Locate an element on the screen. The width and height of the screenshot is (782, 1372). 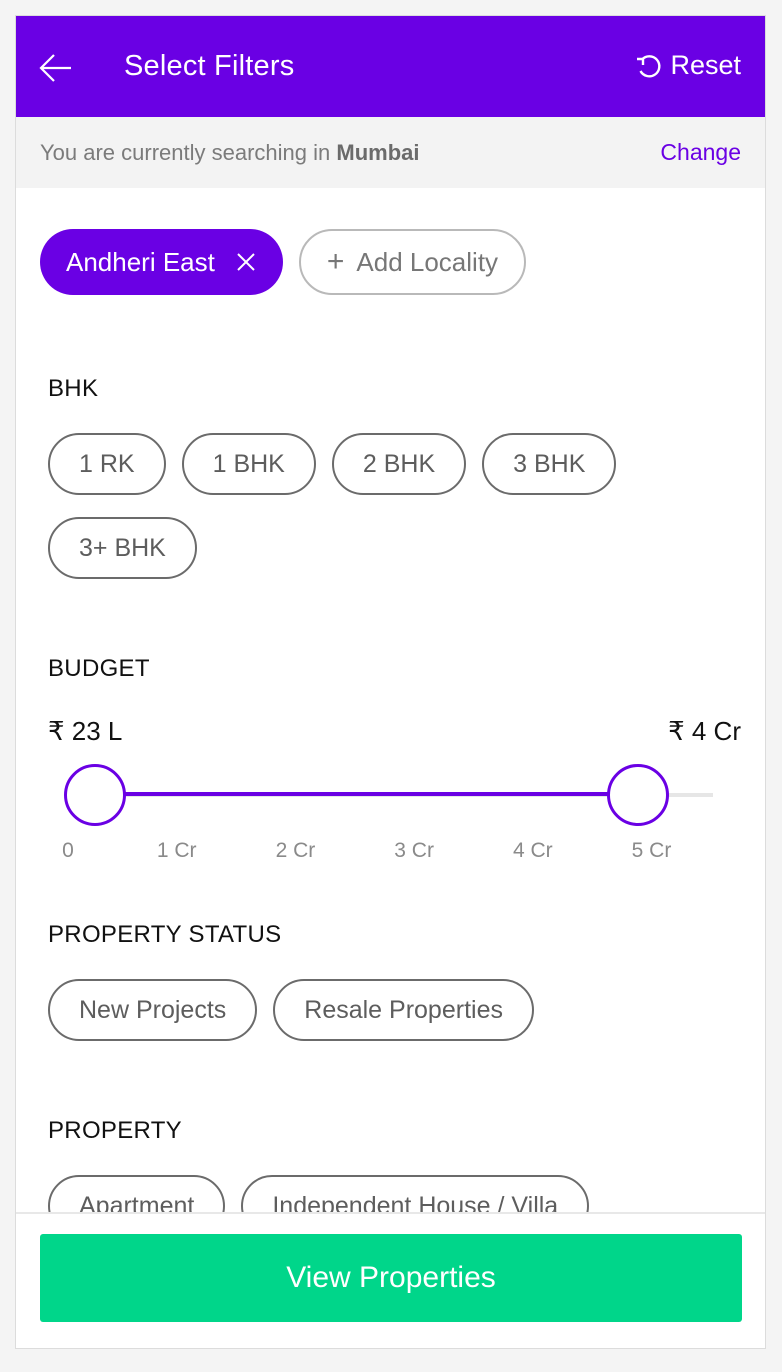
arrow-left-icon is located at coordinates (55, 68).